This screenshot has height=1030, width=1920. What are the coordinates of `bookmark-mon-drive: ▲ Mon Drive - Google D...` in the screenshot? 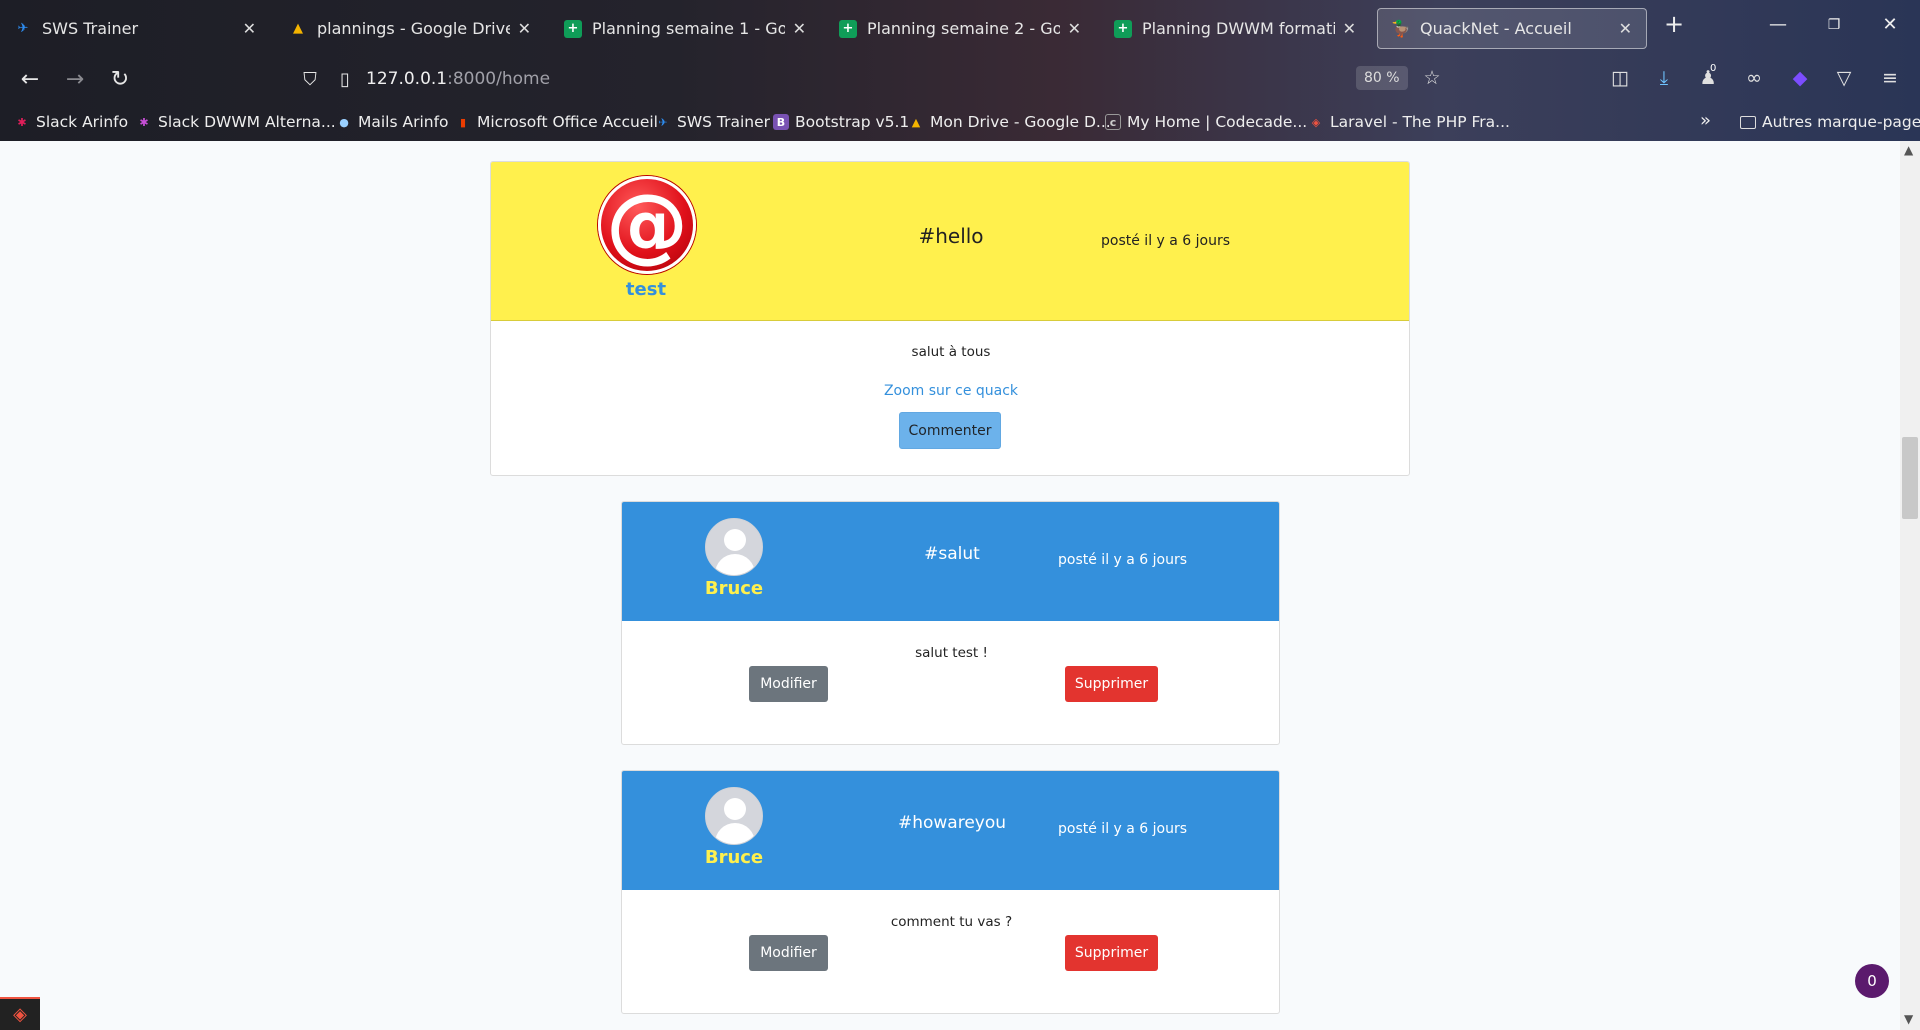 It's located at (1009, 122).